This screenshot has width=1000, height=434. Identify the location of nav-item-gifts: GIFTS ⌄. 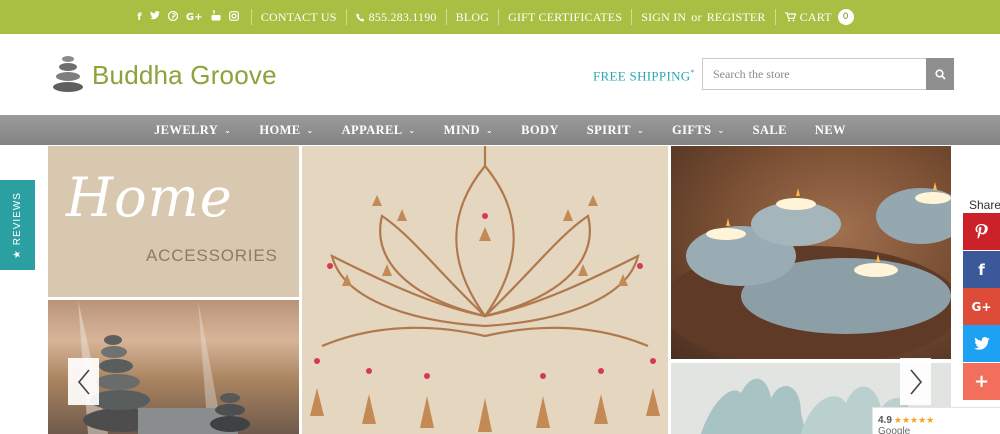
(698, 130).